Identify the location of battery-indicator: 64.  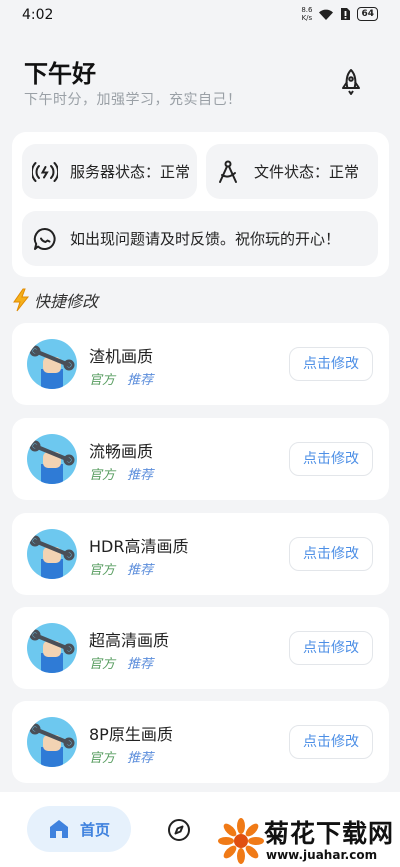
(367, 14).